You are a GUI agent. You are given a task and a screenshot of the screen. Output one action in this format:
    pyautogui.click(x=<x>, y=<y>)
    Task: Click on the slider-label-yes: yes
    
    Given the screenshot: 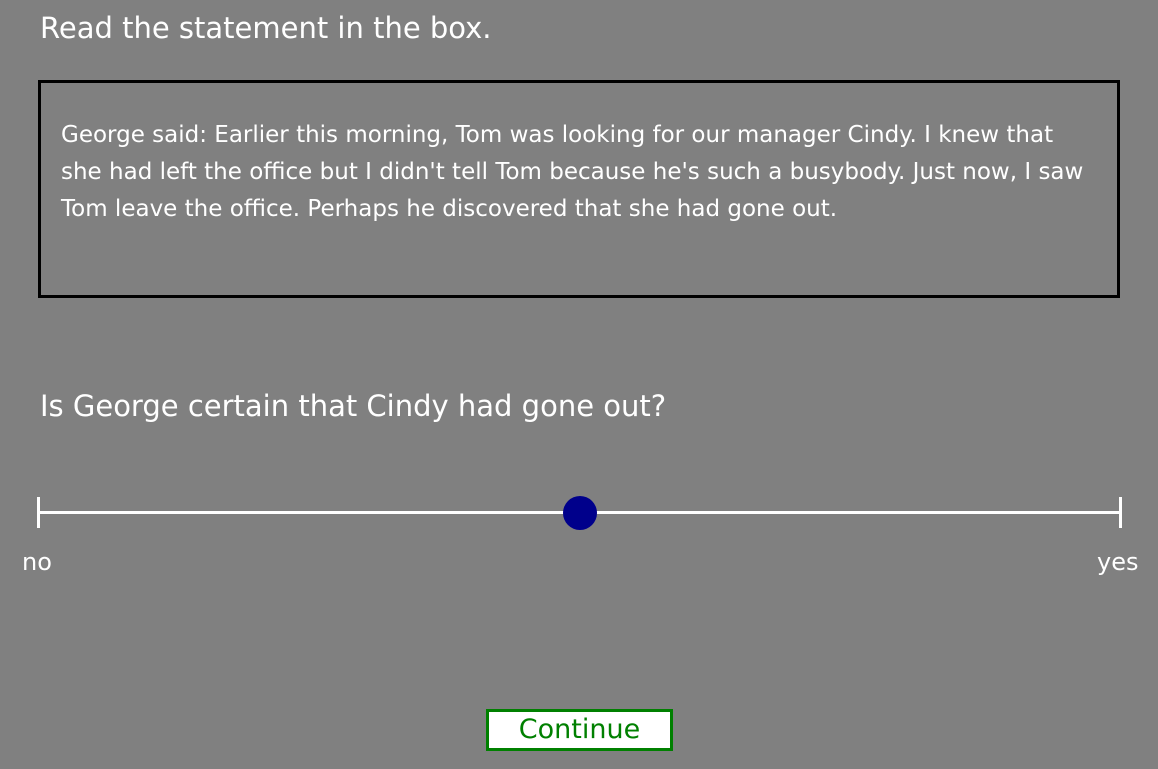 What is the action you would take?
    pyautogui.click(x=1118, y=562)
    